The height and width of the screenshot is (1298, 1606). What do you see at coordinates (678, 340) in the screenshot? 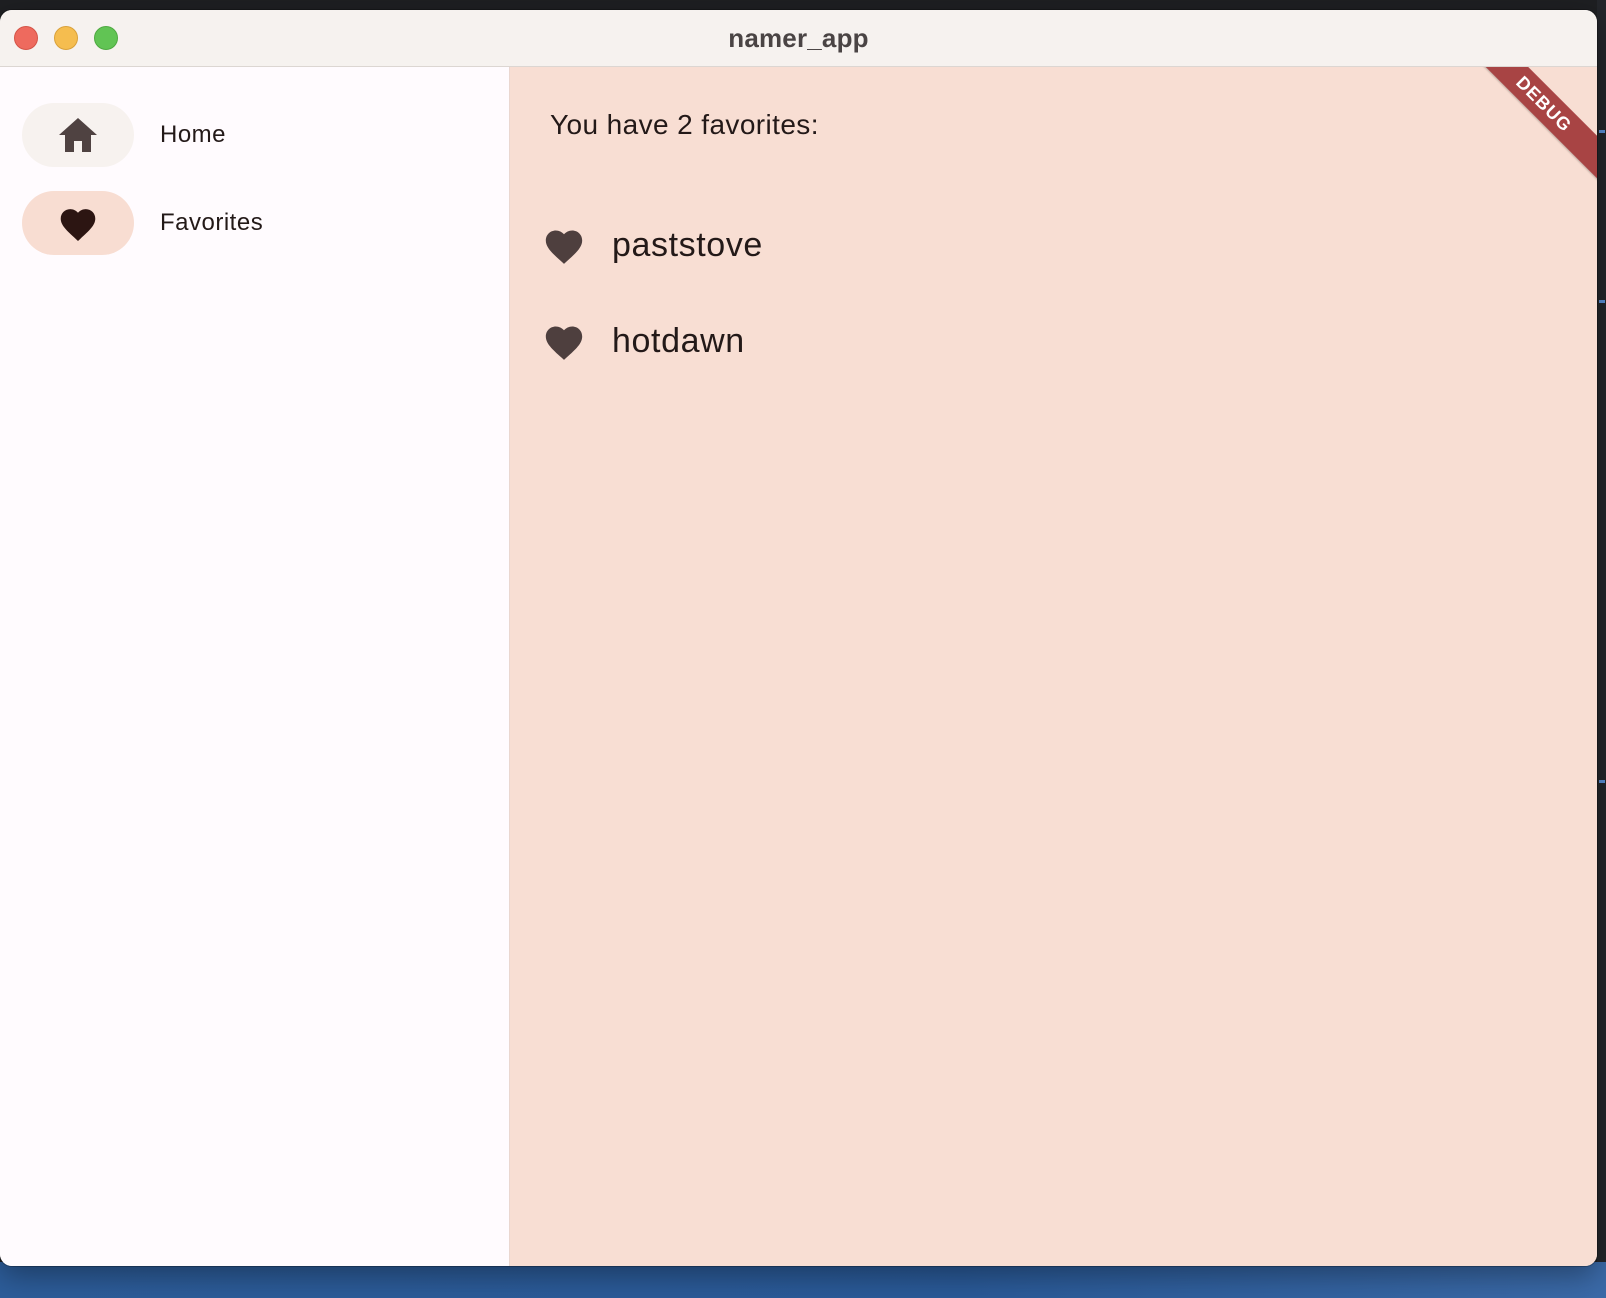
I see `favorite-name: hotdawn` at bounding box center [678, 340].